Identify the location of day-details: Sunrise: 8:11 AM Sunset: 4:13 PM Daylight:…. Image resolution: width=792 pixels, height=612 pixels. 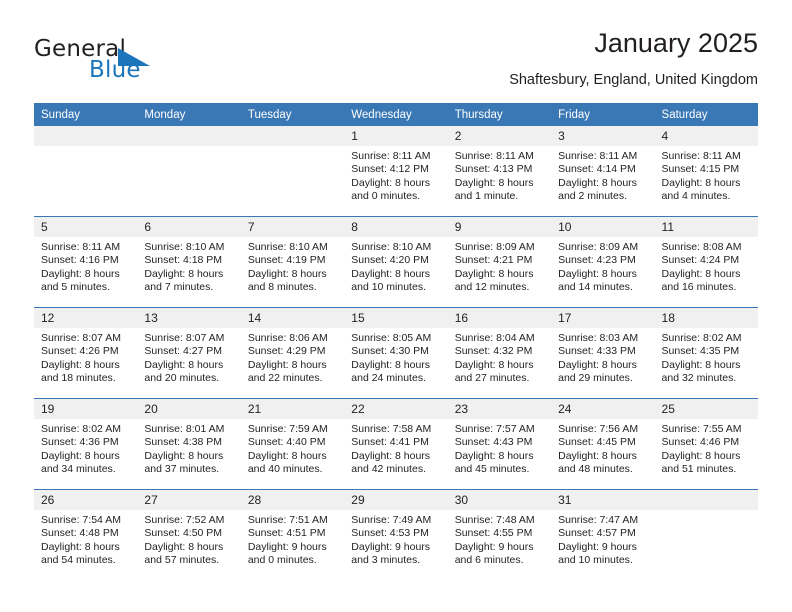
(499, 175).